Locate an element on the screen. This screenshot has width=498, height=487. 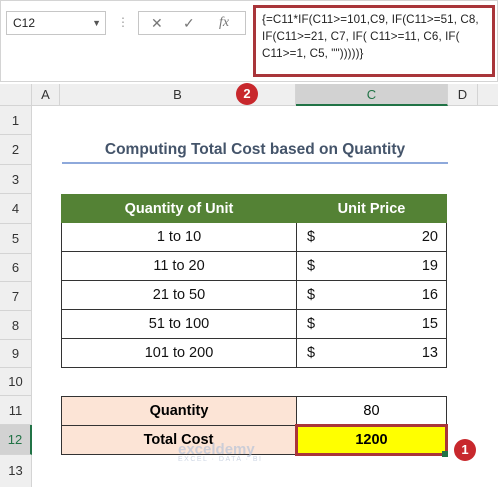
row-header: 4 is located at coordinates (16, 209).